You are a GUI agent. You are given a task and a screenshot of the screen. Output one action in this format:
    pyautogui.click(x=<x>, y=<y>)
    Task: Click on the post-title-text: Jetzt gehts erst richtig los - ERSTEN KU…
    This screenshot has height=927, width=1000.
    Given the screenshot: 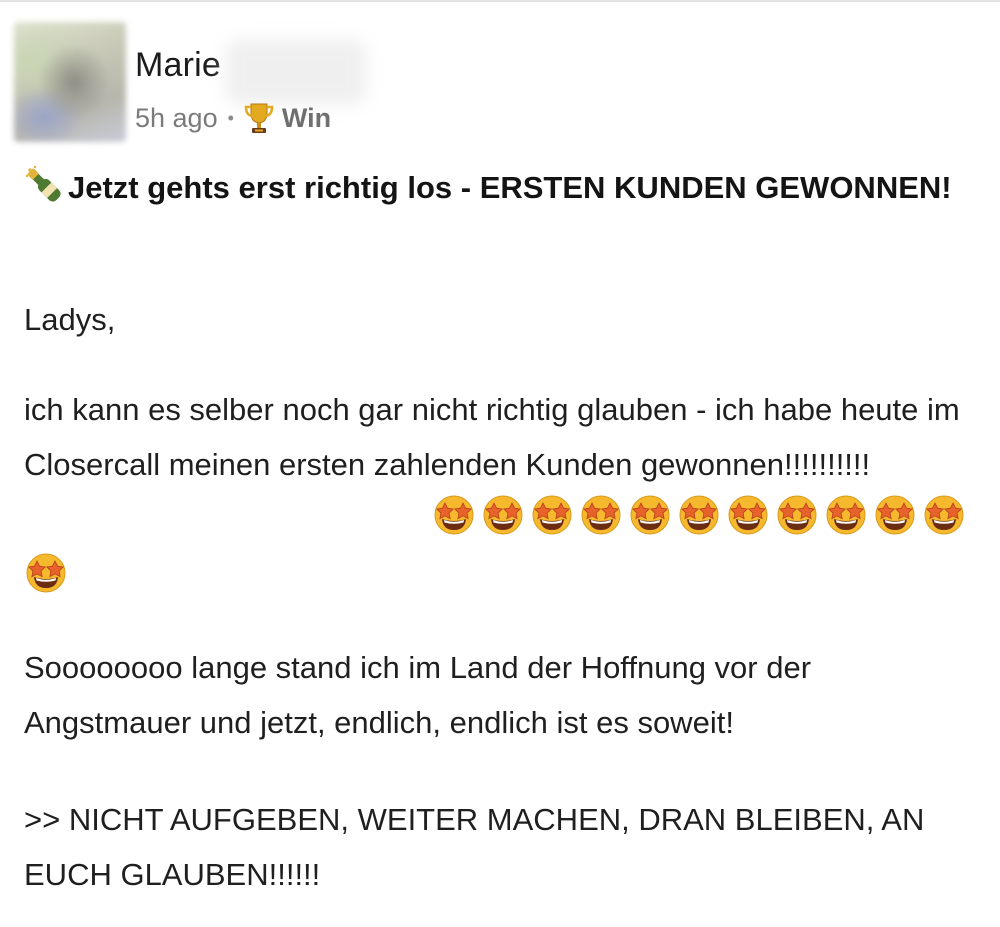 What is the action you would take?
    pyautogui.click(x=510, y=187)
    